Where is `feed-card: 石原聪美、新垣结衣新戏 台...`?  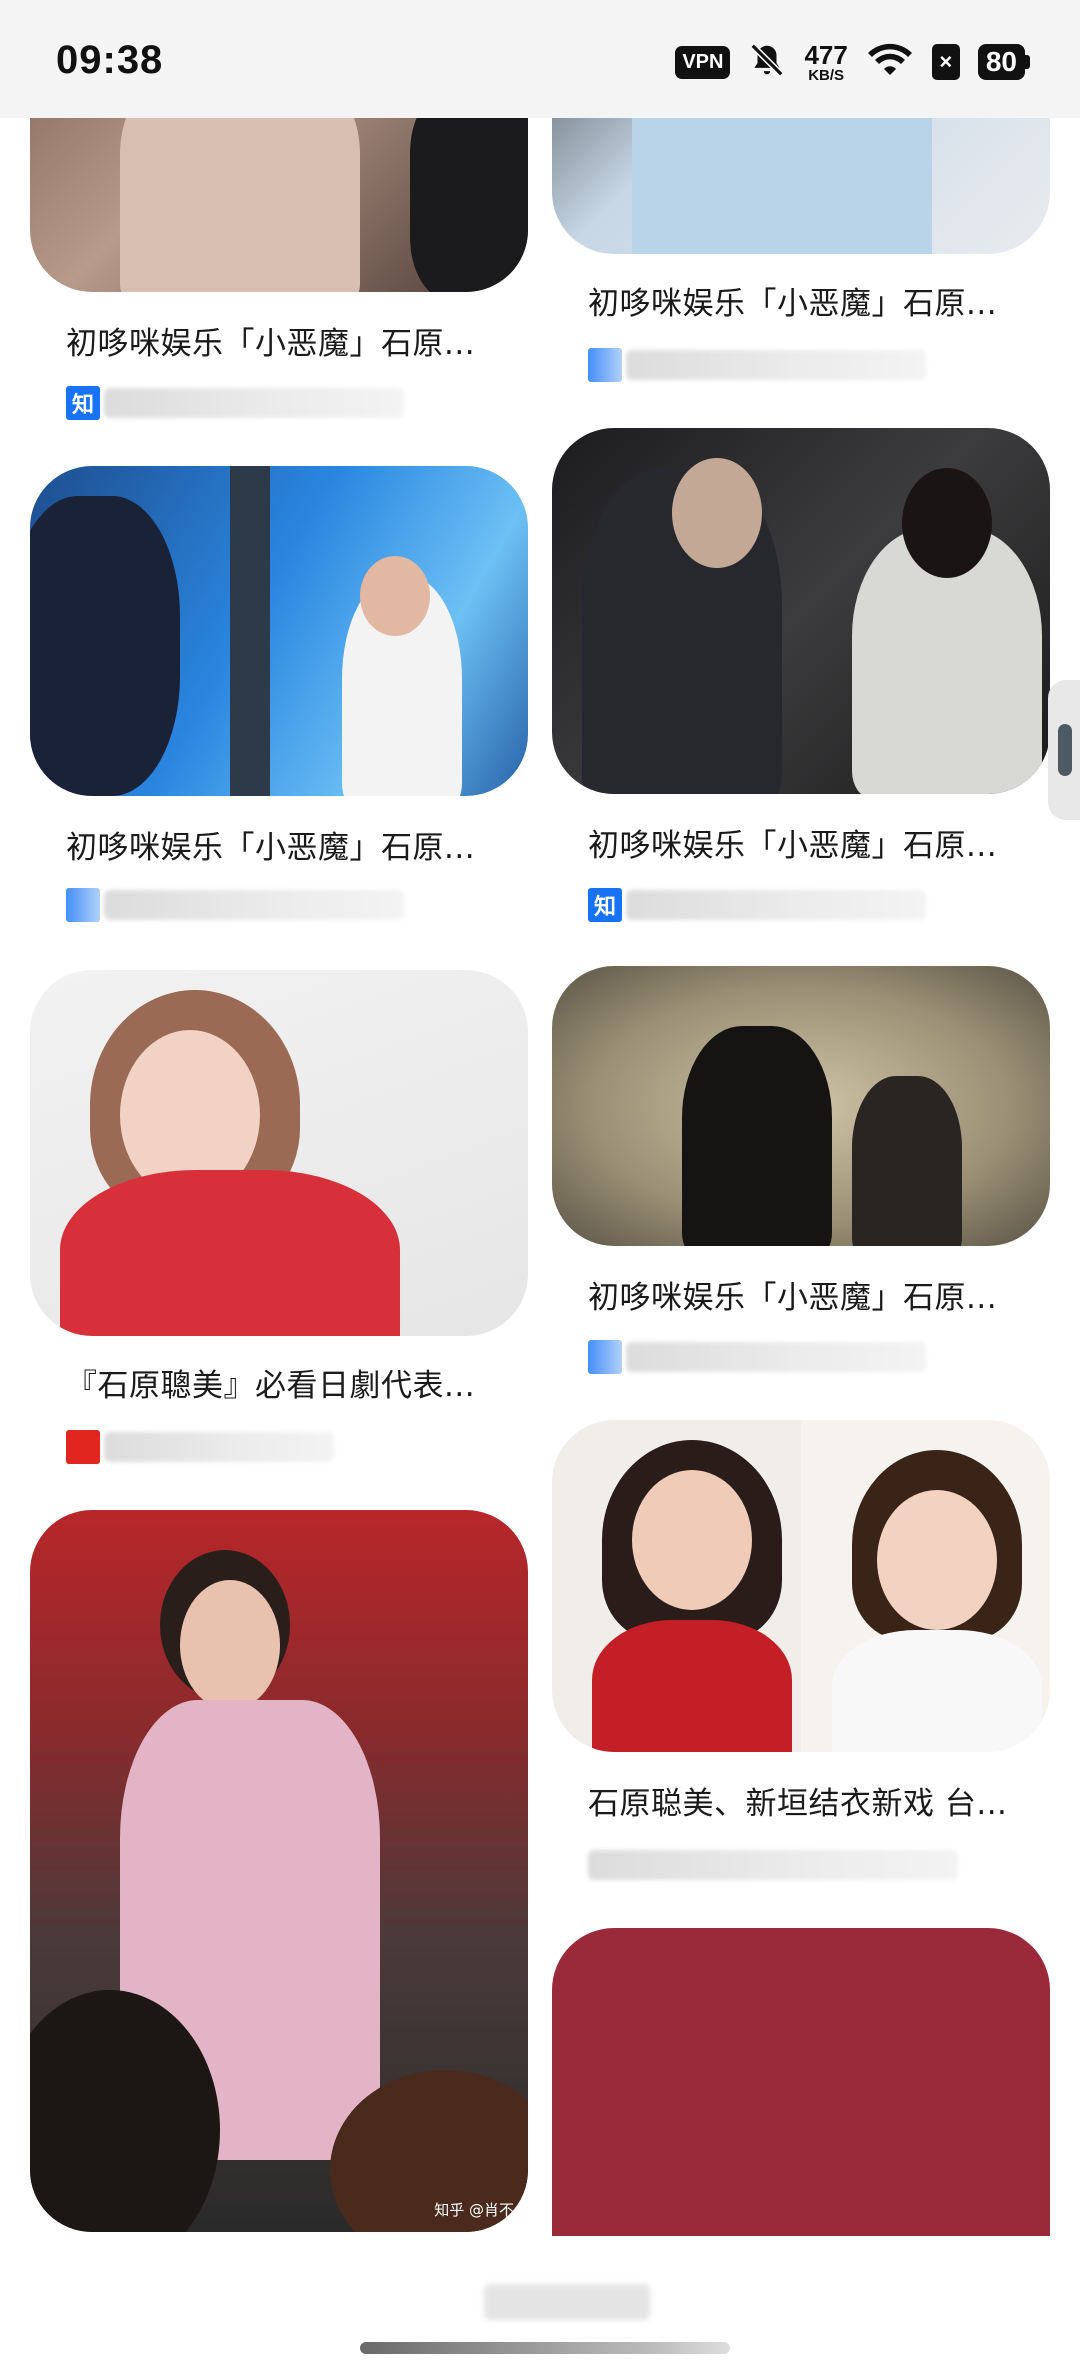 feed-card: 石原聪美、新垣结衣新戏 台... is located at coordinates (810, 1660).